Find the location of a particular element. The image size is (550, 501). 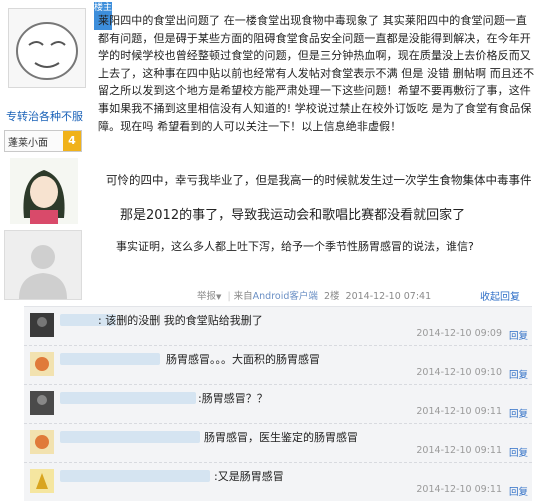

collapse-replies-link: 收起回复 is located at coordinates (500, 295).